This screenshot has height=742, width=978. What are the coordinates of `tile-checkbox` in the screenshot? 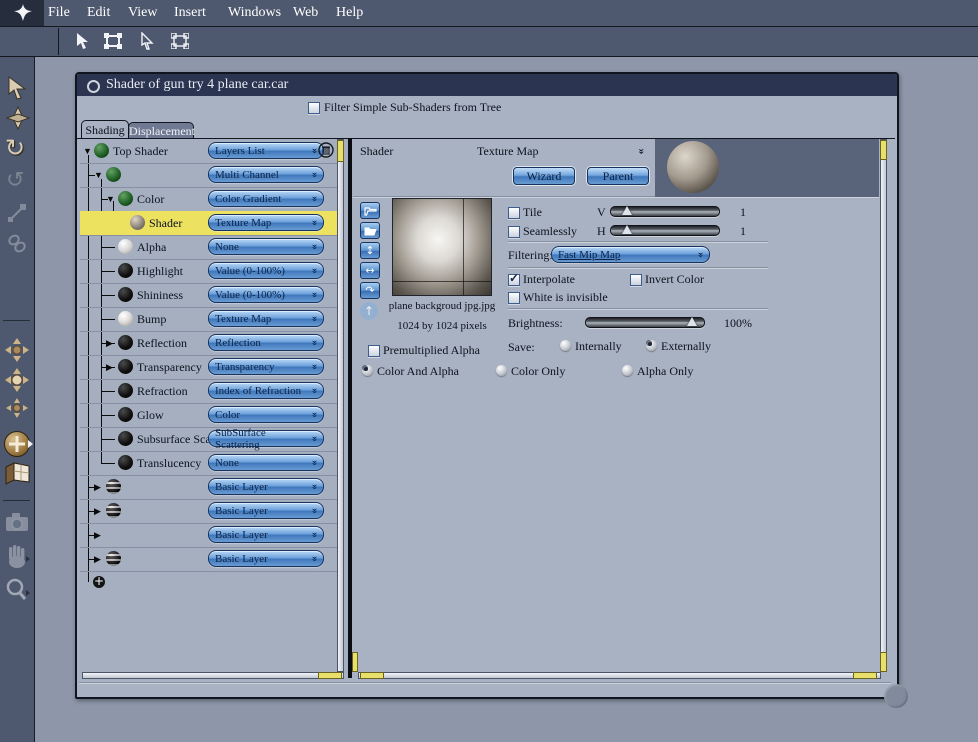 It's located at (514, 213).